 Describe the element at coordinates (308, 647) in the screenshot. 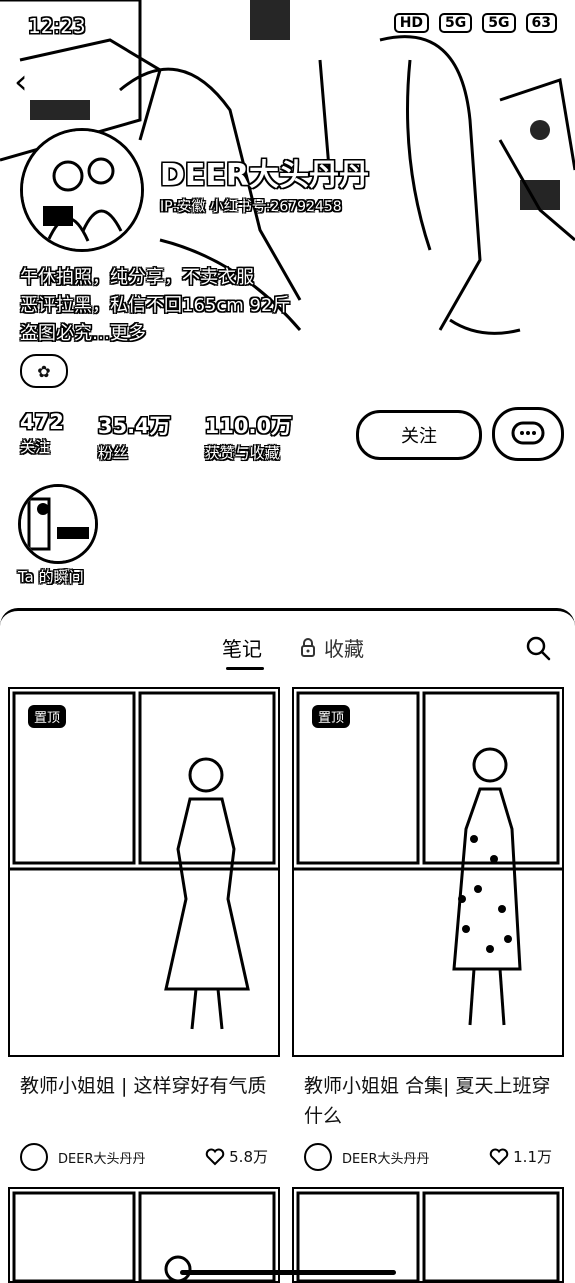

I see `lock-icon` at that location.